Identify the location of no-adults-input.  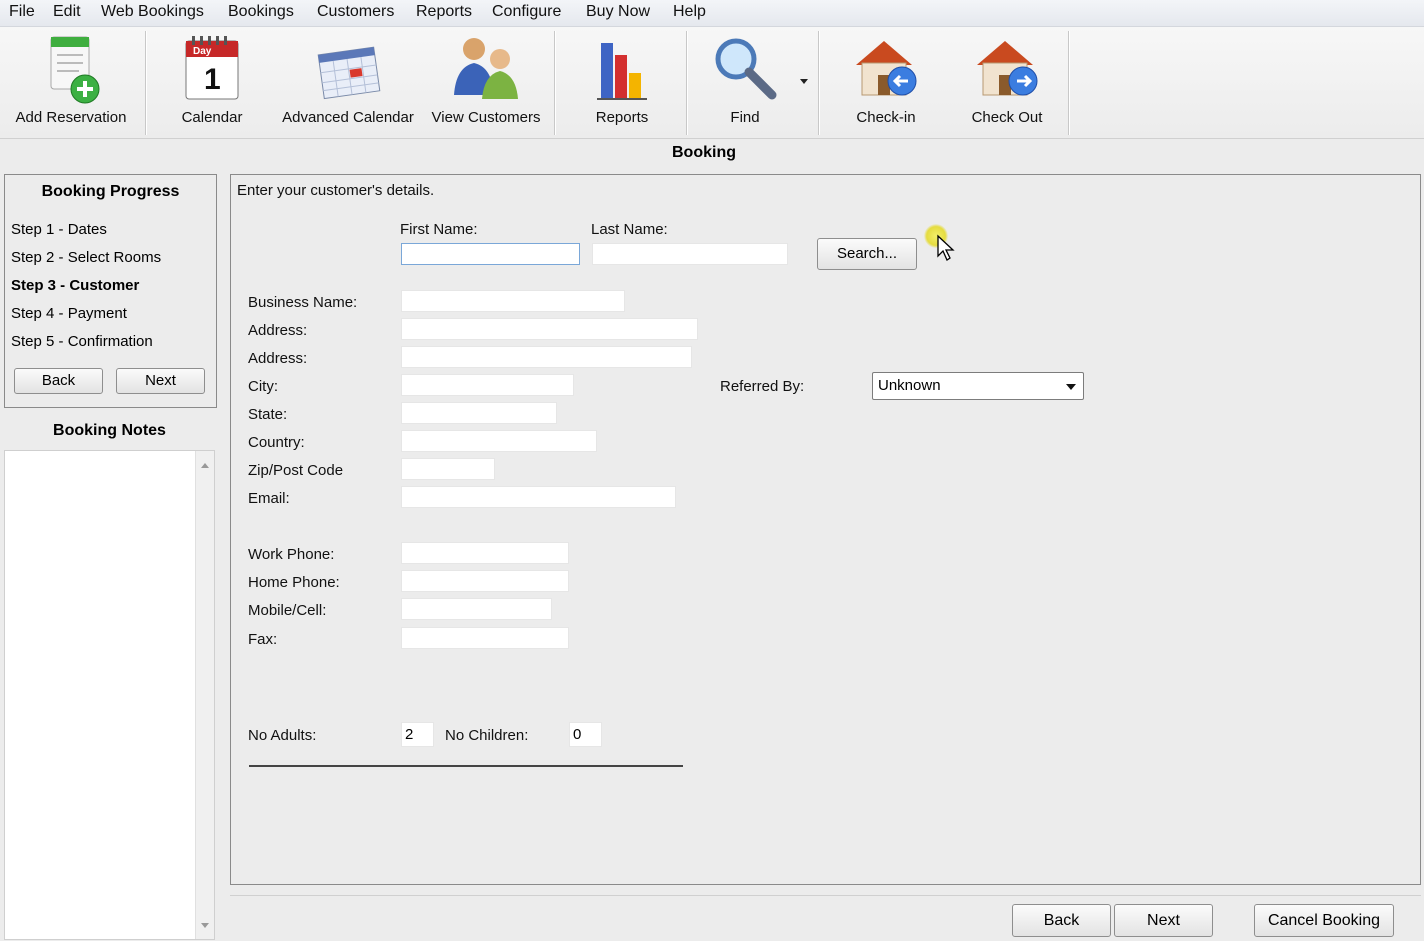
(417, 734).